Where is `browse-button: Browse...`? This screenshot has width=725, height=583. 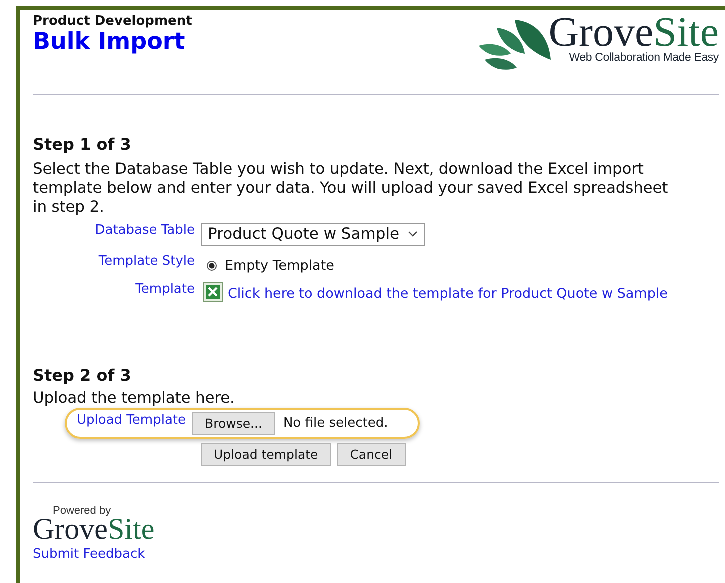 browse-button: Browse... is located at coordinates (234, 423).